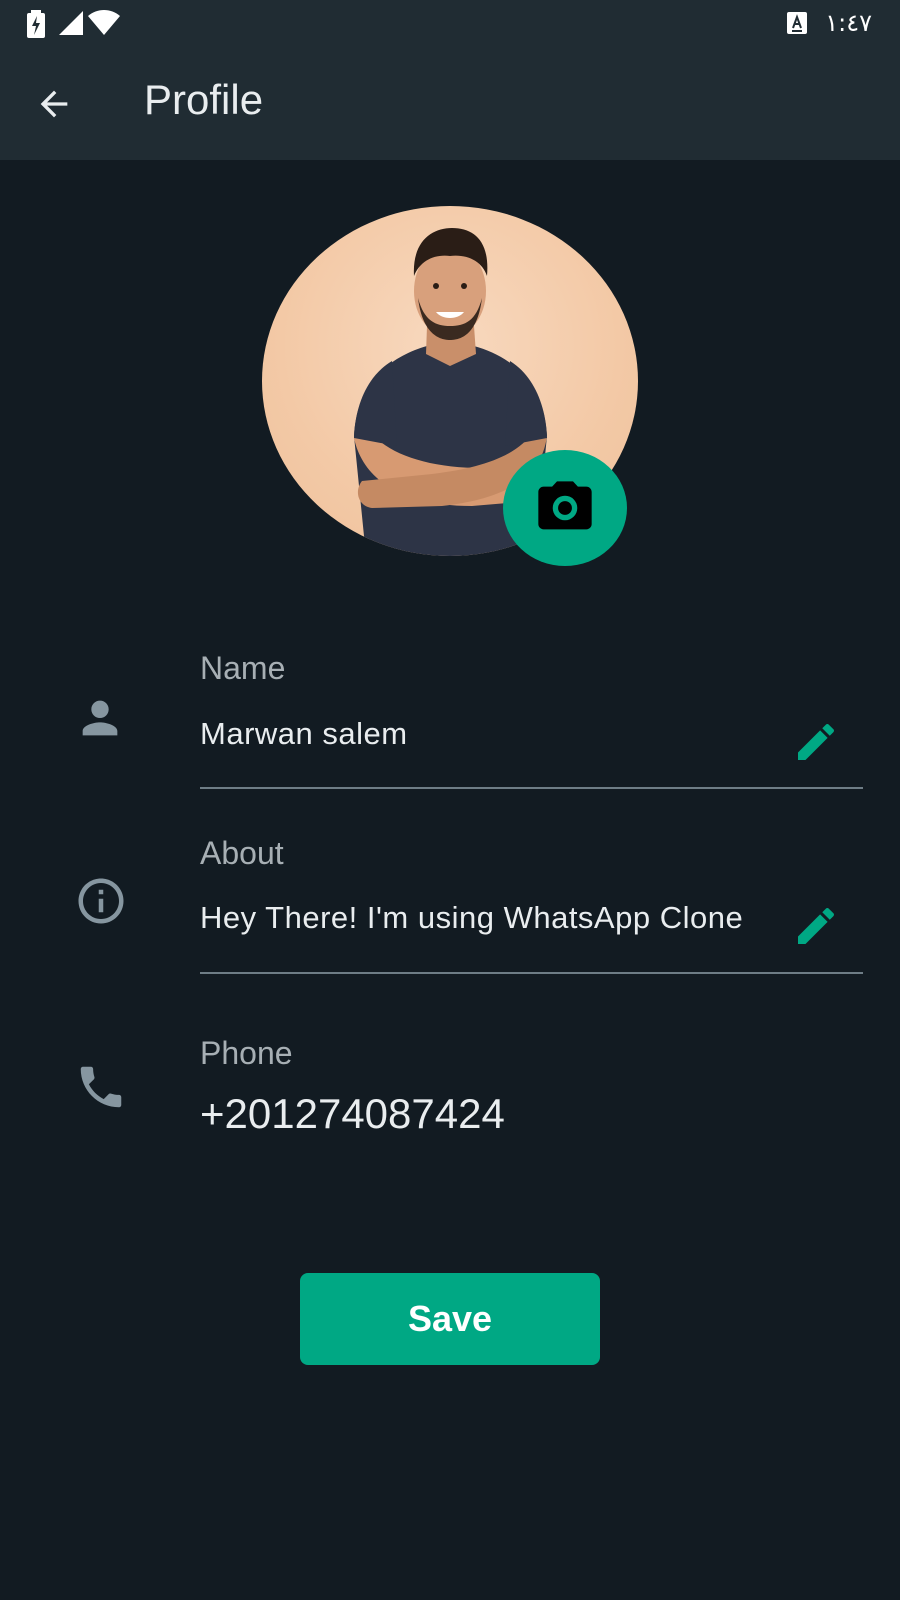  Describe the element at coordinates (54, 104) in the screenshot. I see `arrow-back-icon` at that location.